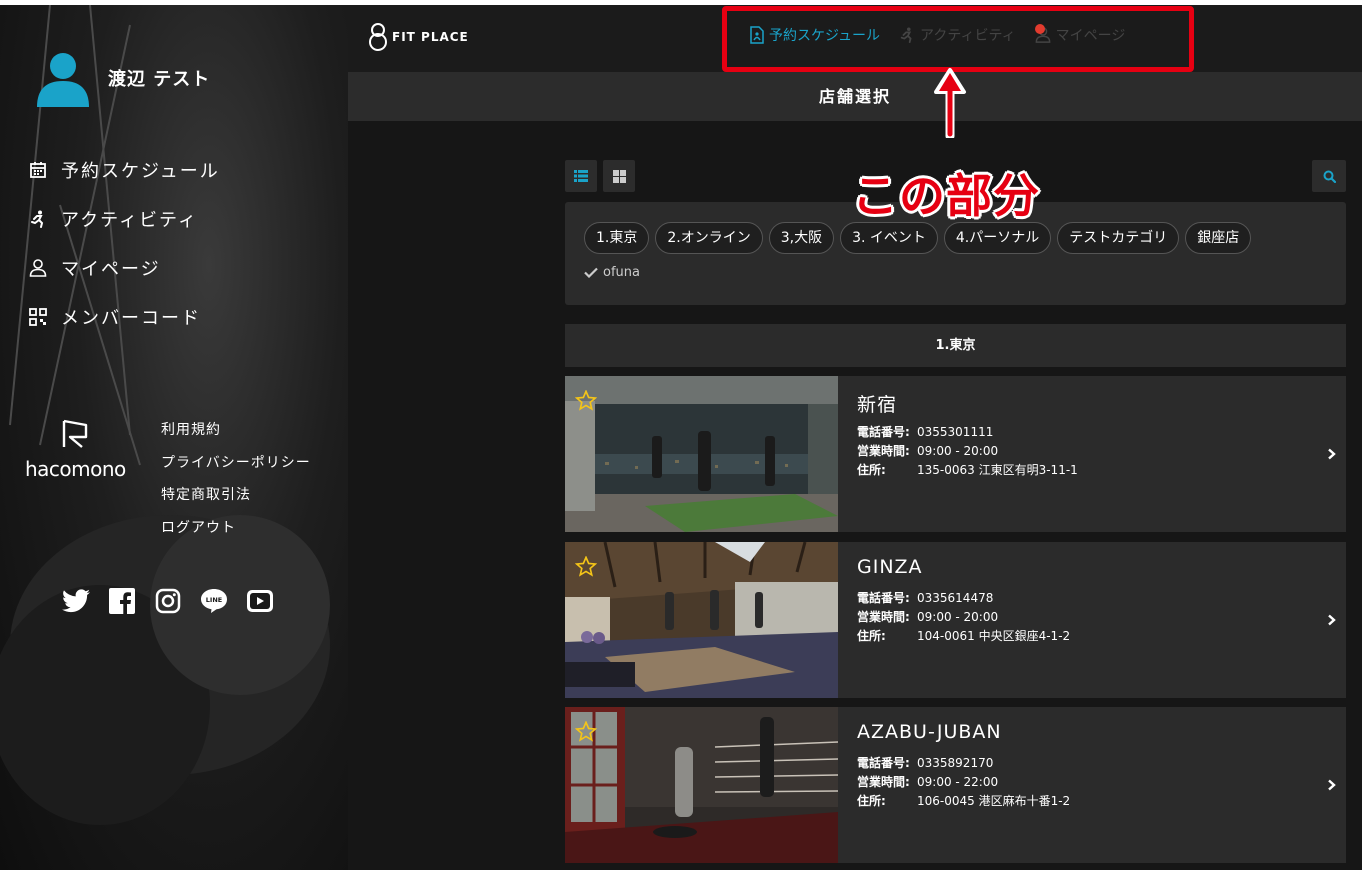  What do you see at coordinates (1218, 238) in the screenshot?
I see `category-chip: 銀座店` at bounding box center [1218, 238].